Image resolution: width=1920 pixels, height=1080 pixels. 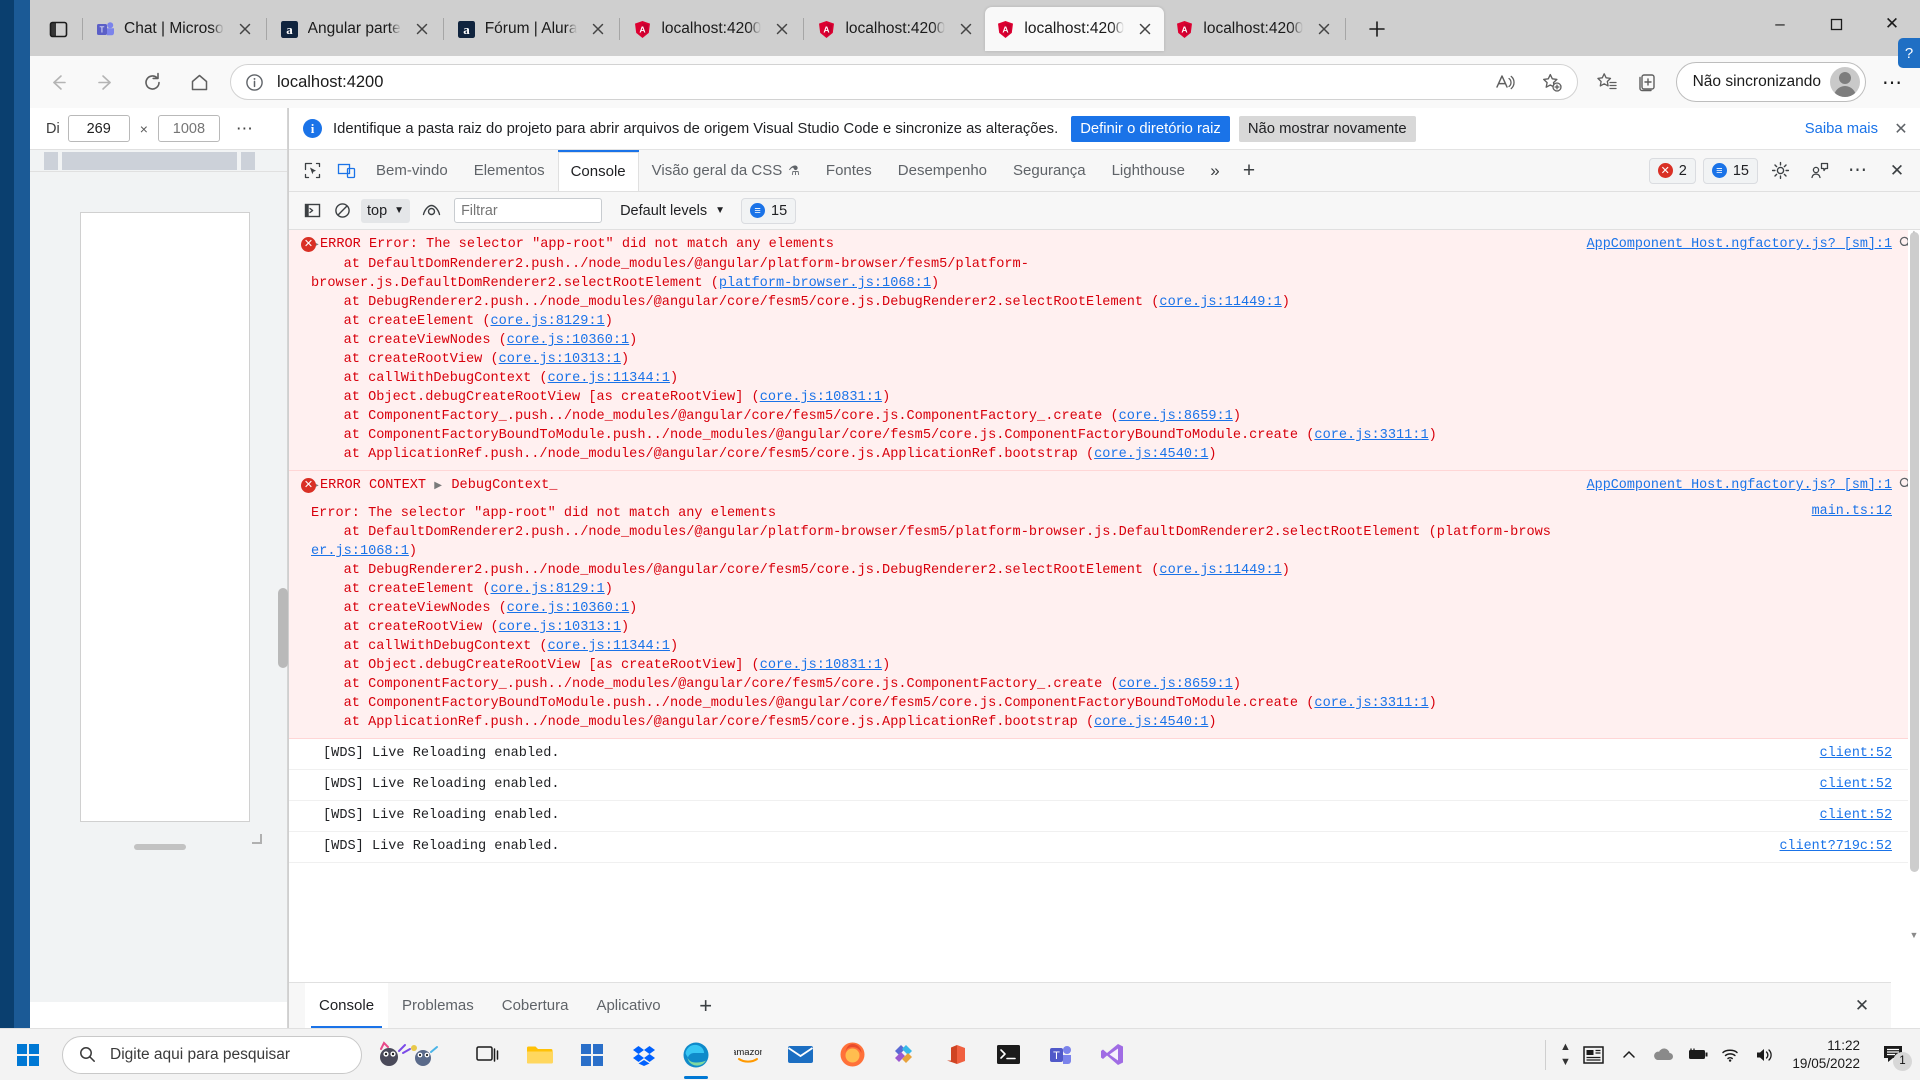 I want to click on source-link: AppComponent_Host.ngfactory.js? [sm]:1, so click(x=1739, y=485).